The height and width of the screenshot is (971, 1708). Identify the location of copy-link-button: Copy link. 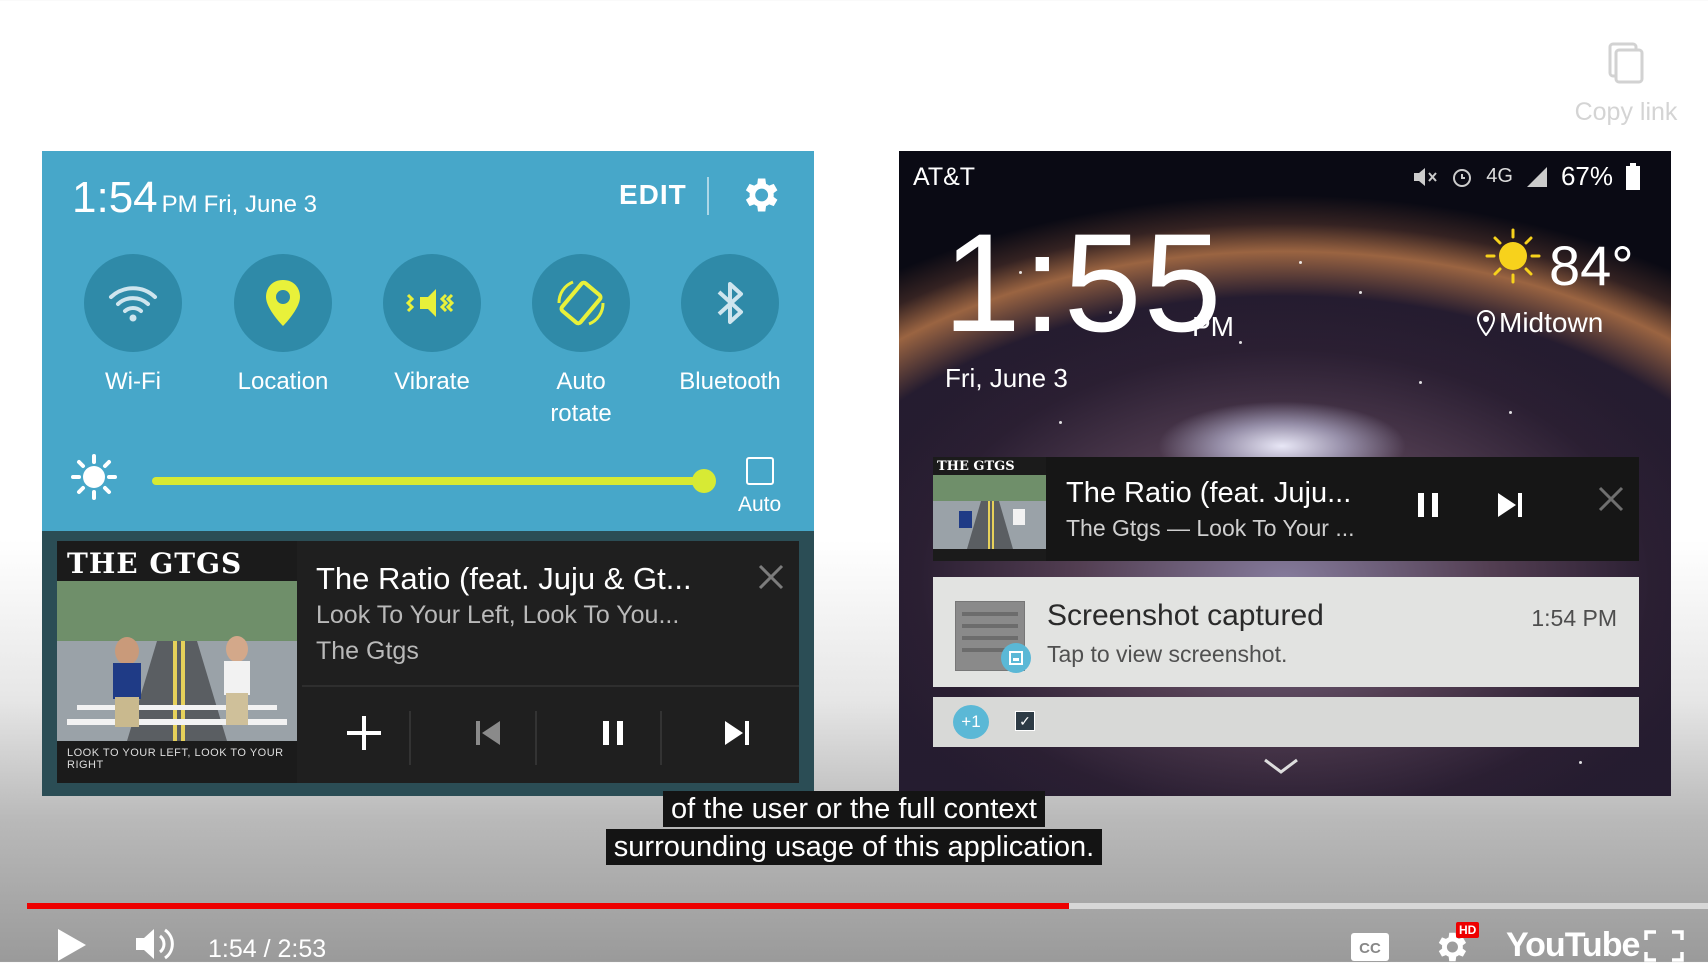
(1626, 84).